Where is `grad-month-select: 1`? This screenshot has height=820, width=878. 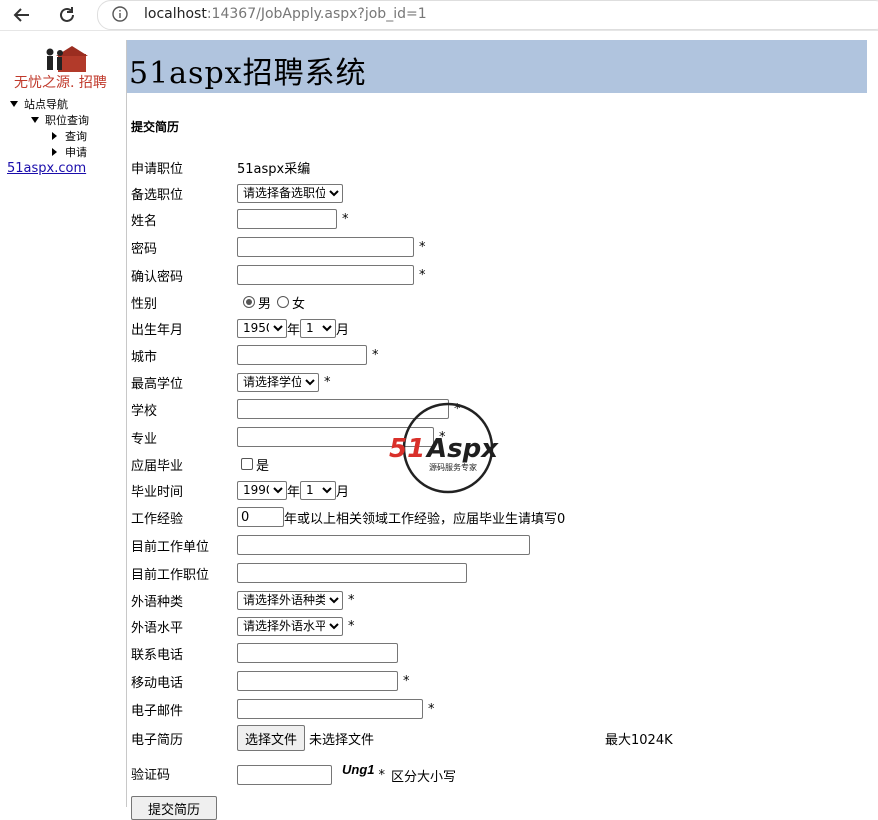
grad-month-select: 1 is located at coordinates (318, 490).